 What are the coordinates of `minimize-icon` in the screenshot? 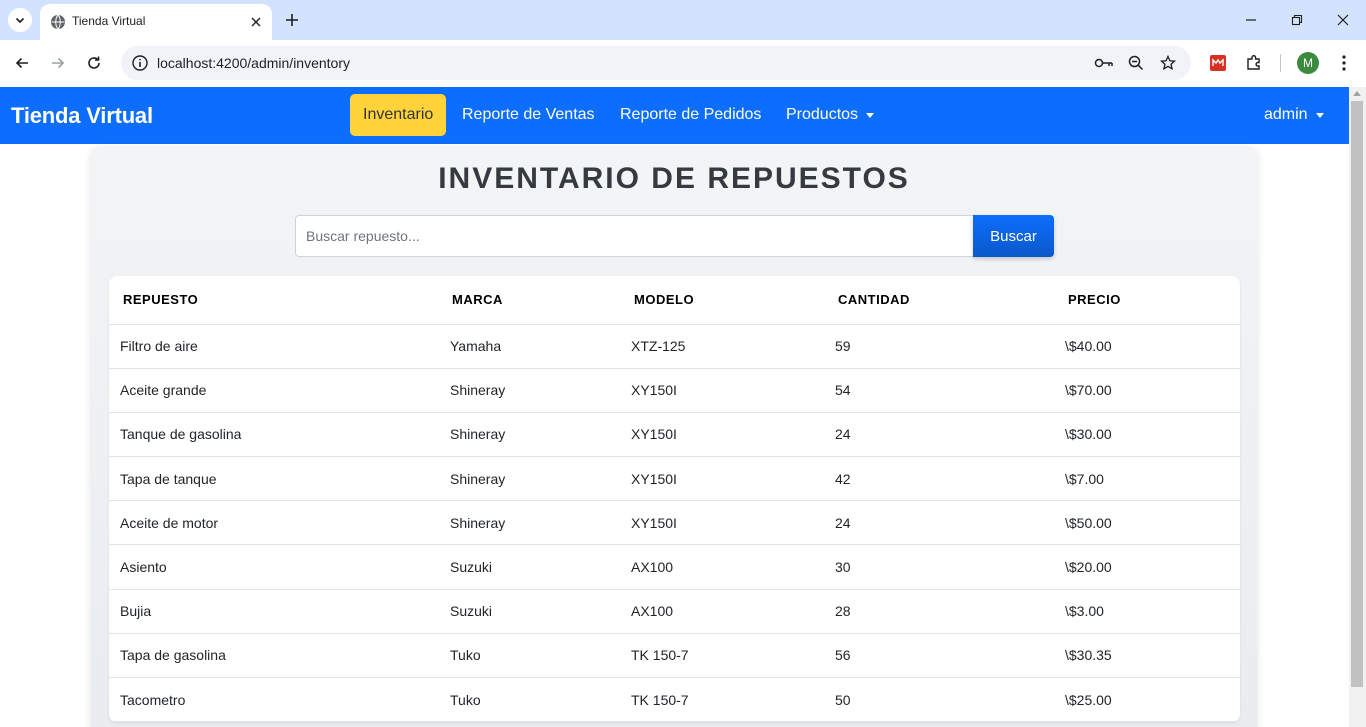 It's located at (1251, 20).